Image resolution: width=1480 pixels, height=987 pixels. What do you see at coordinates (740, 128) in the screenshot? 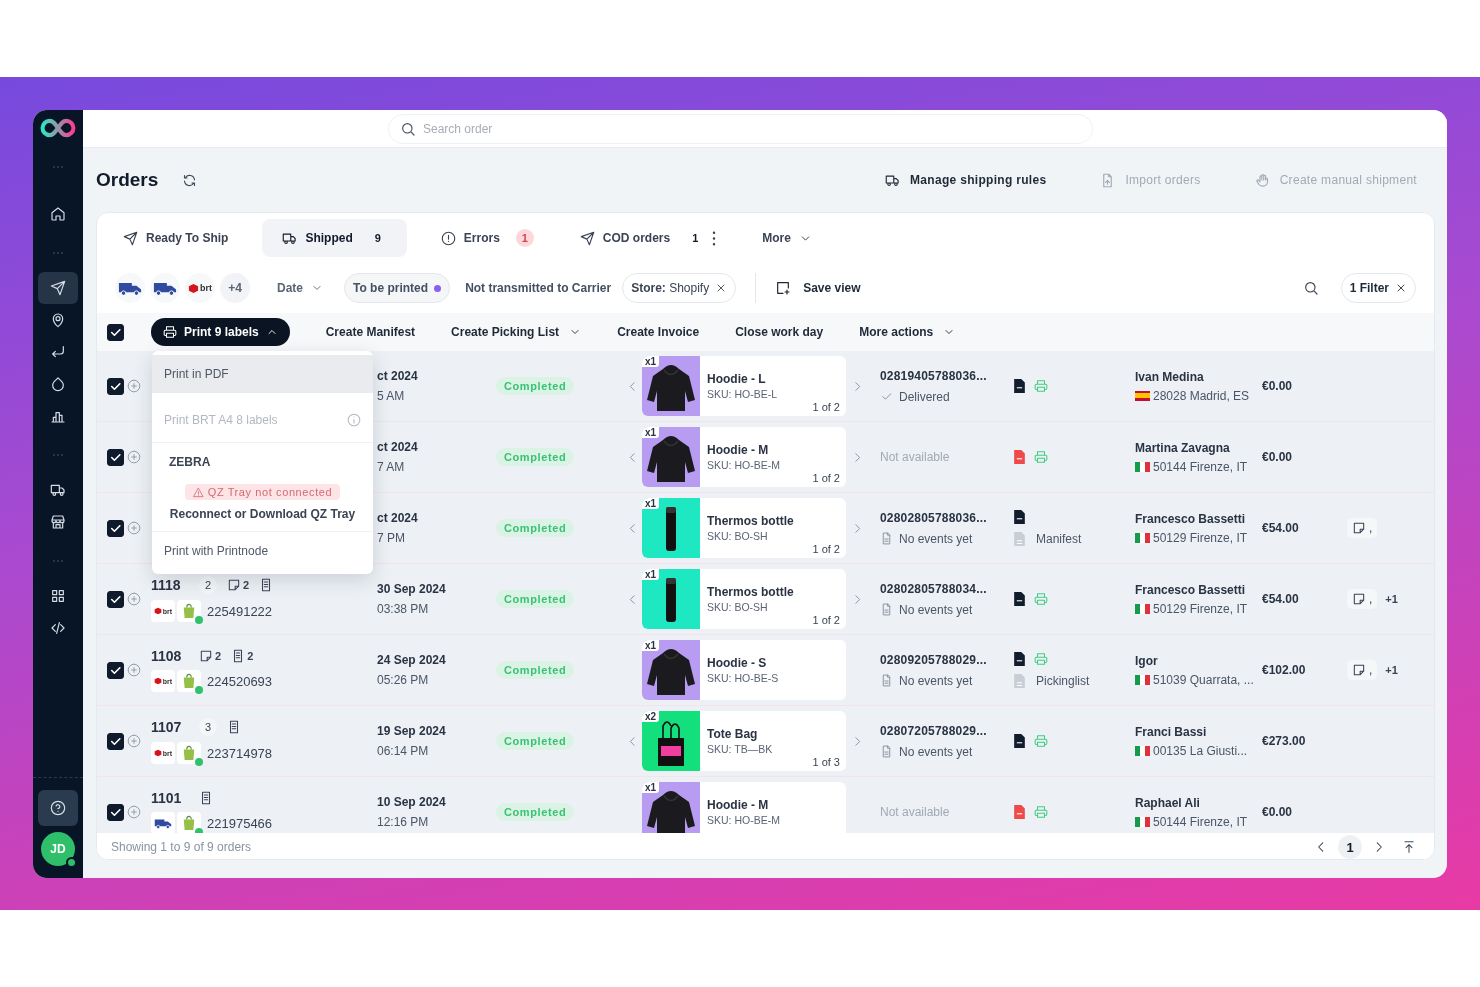
I see `search-field: Search order` at bounding box center [740, 128].